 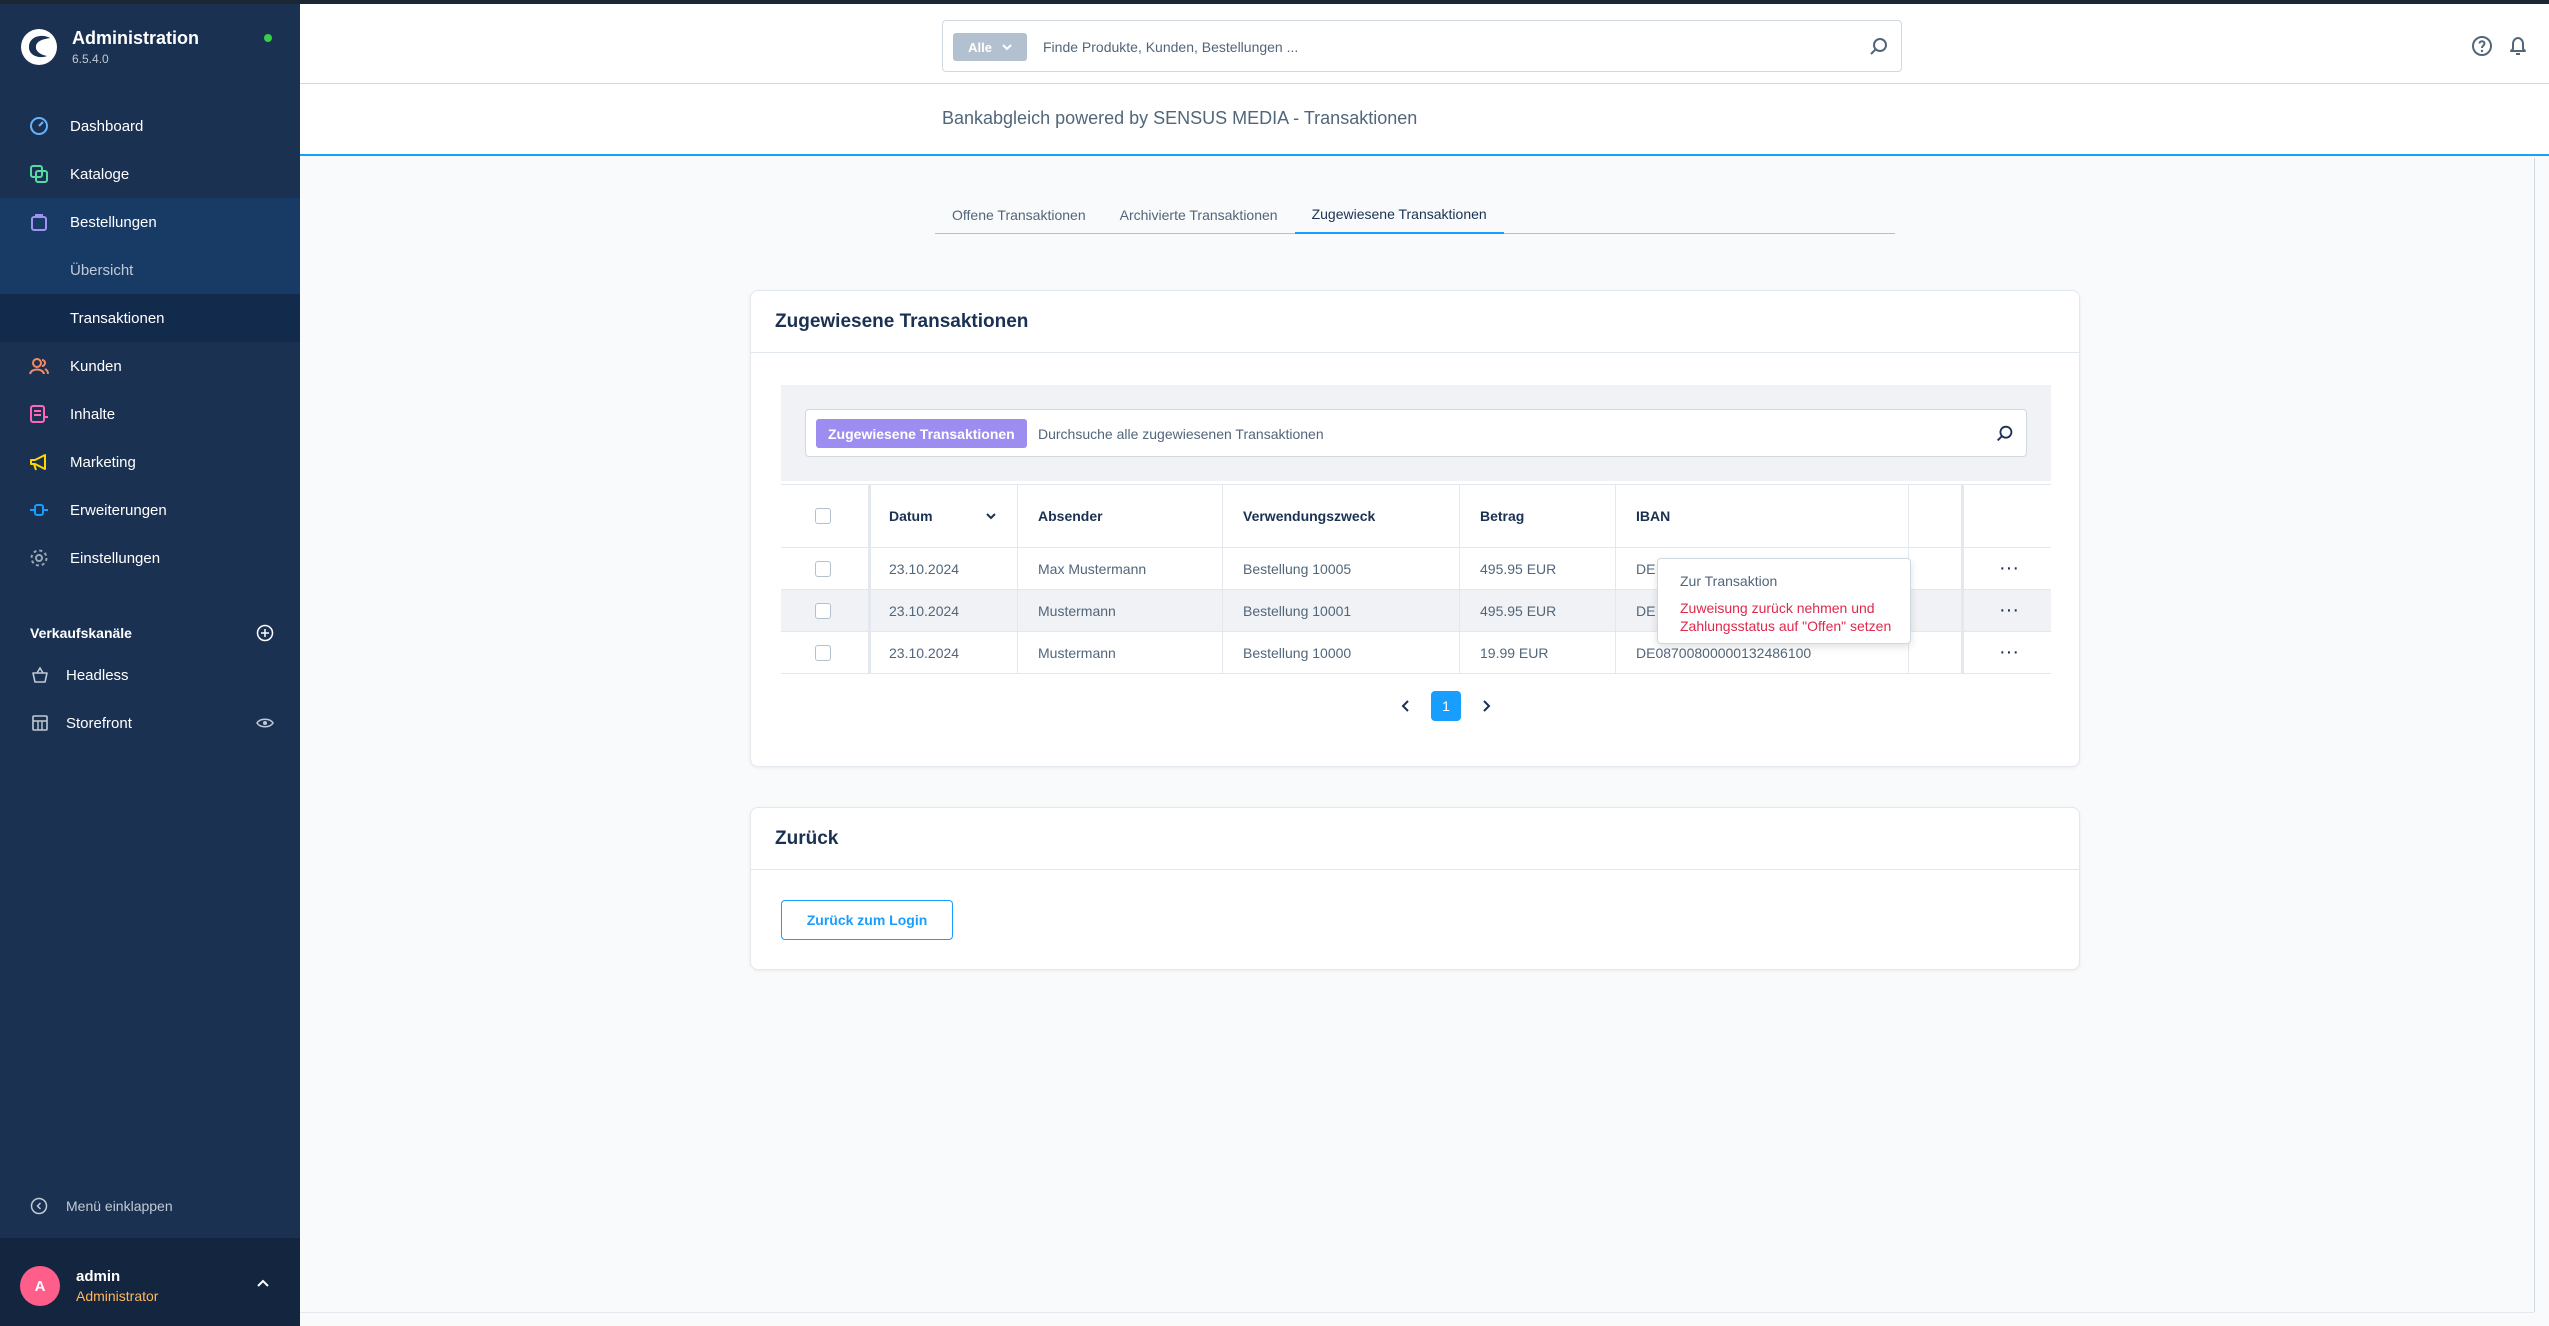 I want to click on column-header-iban: IBAN, so click(x=1653, y=516).